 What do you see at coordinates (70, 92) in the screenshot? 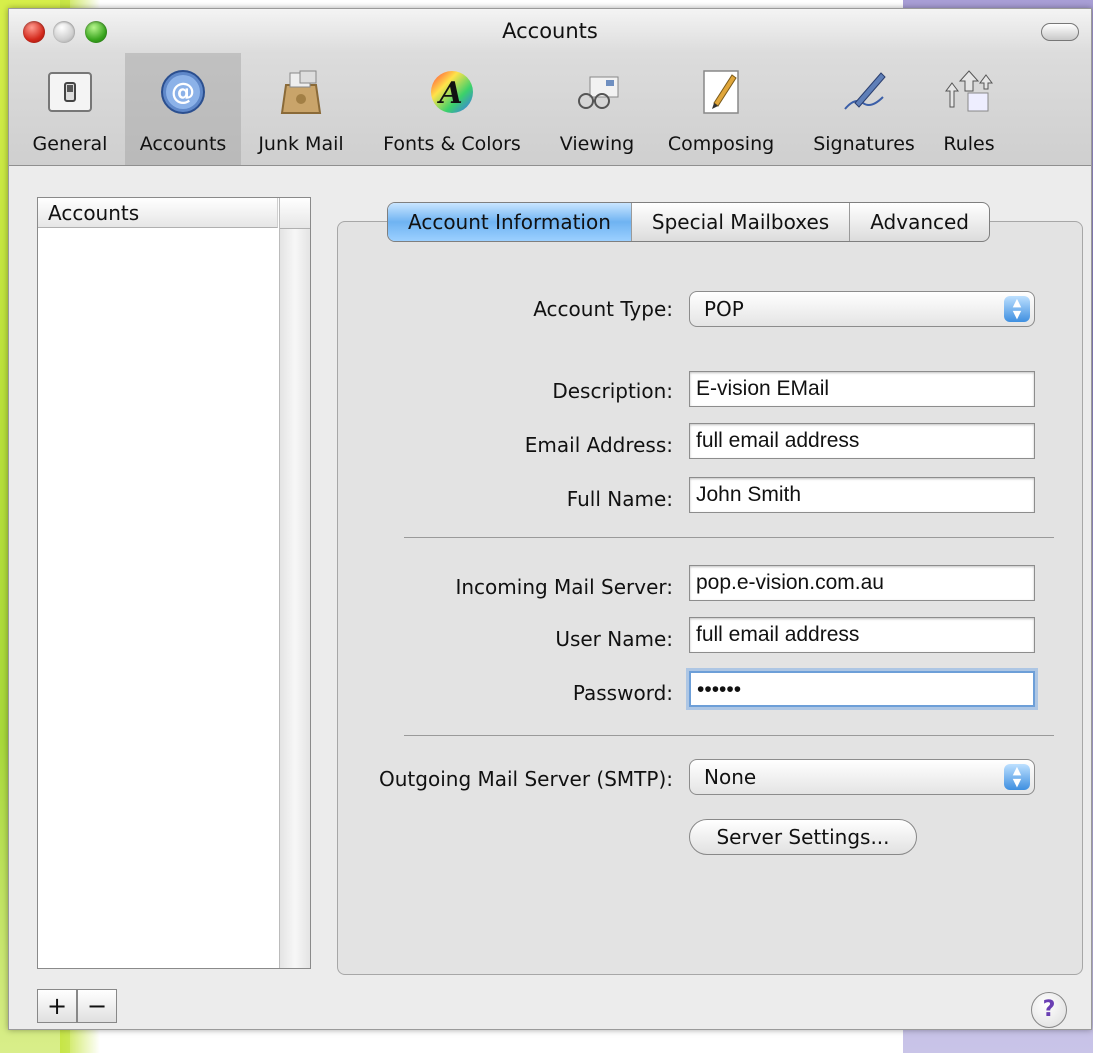
I see `general-switch-icon` at bounding box center [70, 92].